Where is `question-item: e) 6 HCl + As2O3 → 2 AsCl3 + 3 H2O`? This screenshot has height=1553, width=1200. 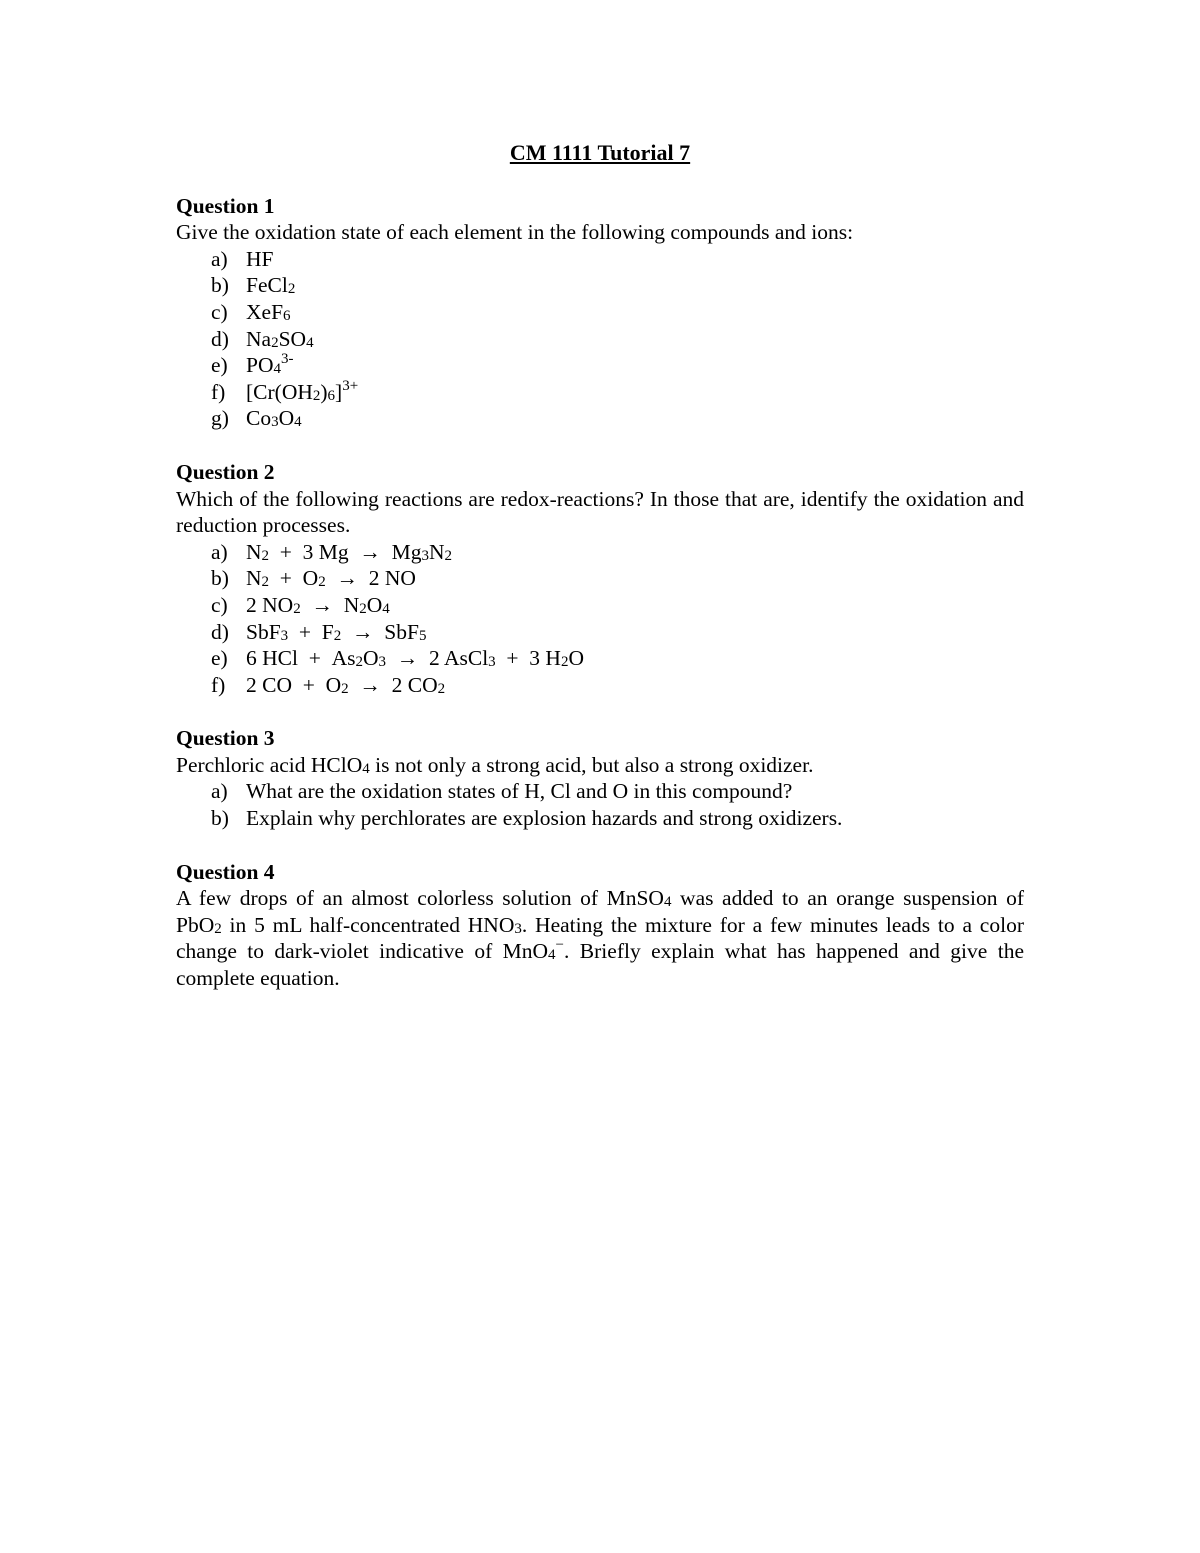
question-item: e) 6 HCl + As2O3 → 2 AsCl3 + 3 H2O is located at coordinates (600, 658).